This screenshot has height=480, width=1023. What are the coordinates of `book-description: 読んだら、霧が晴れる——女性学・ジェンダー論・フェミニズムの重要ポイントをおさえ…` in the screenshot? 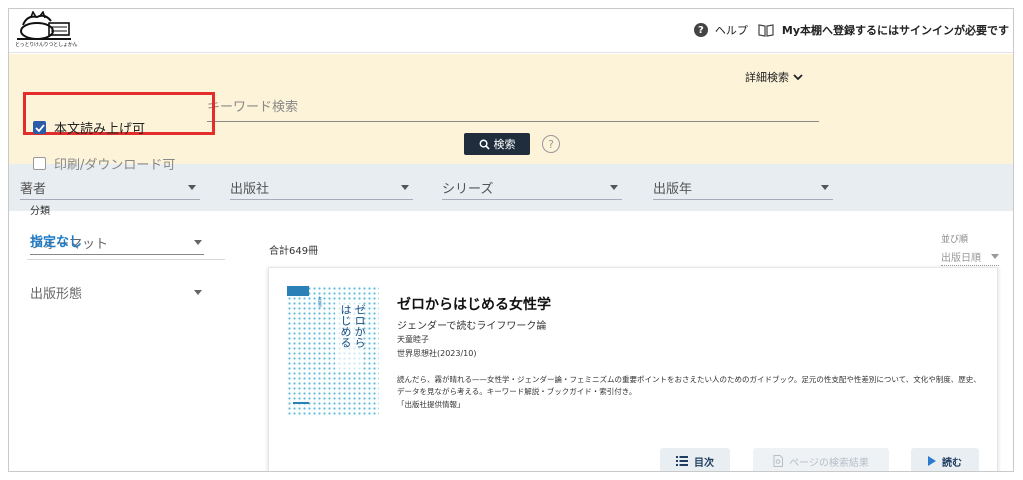 It's located at (689, 385).